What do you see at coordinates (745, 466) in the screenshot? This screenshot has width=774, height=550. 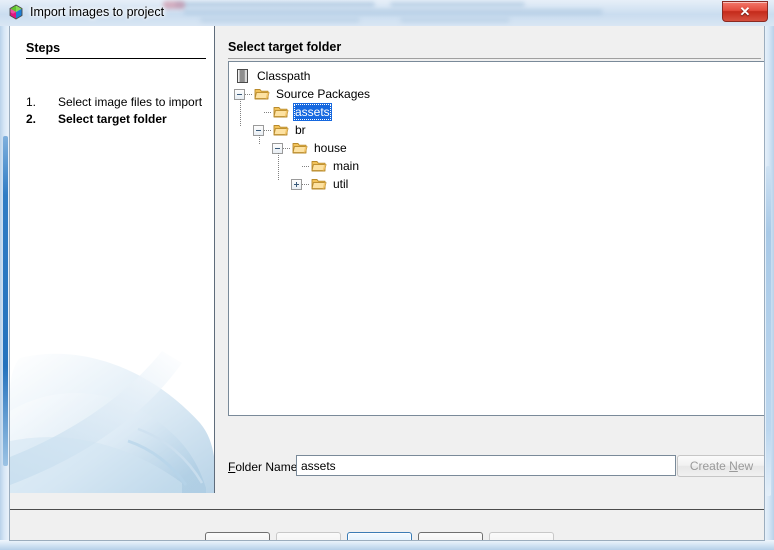 I see `create-new-post: ew` at bounding box center [745, 466].